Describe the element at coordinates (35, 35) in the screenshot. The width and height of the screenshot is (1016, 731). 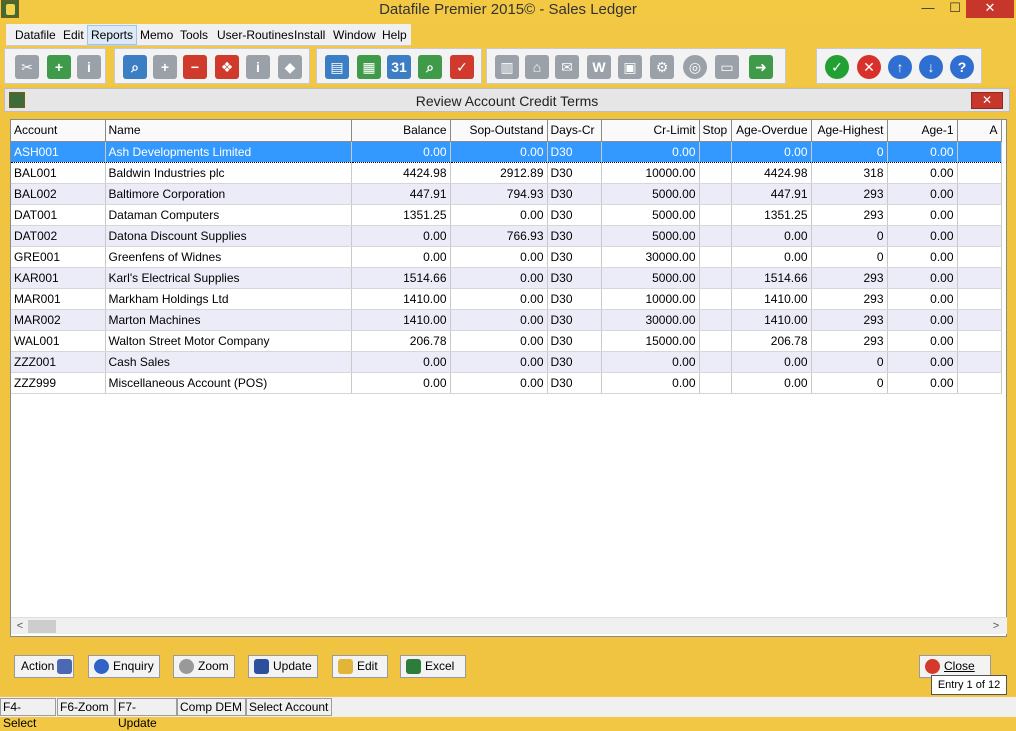
I see `menu-datafile: Datafile` at that location.